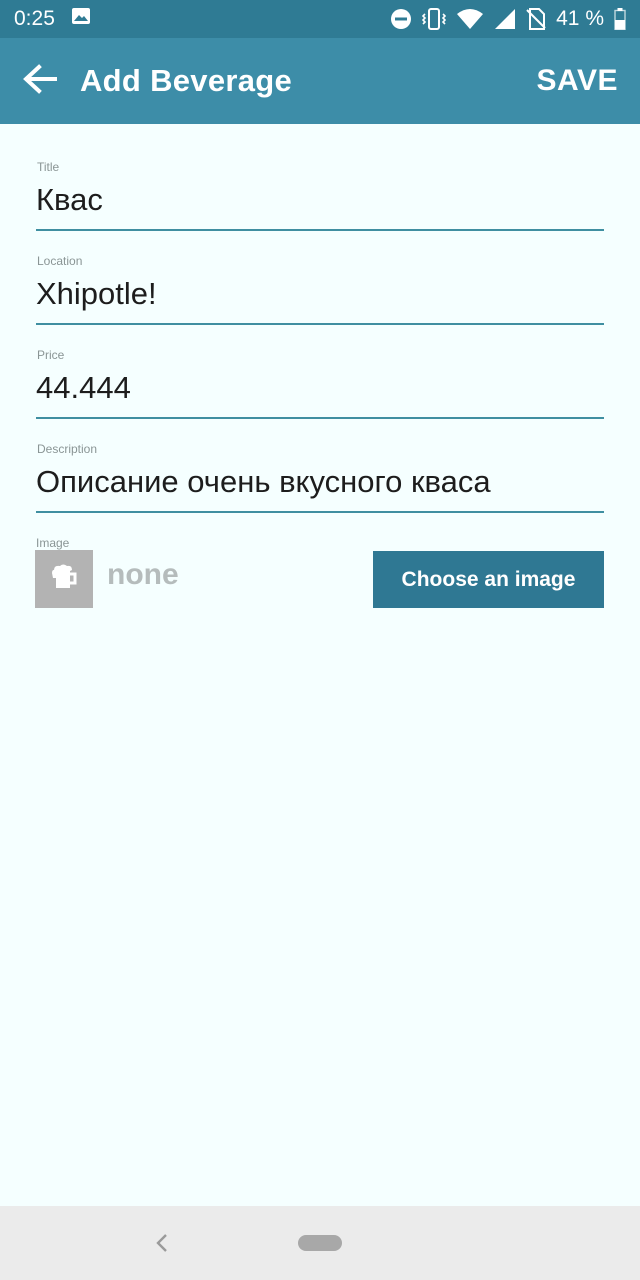  What do you see at coordinates (320, 81) in the screenshot?
I see `app-bar: Add Beverage SAVE` at bounding box center [320, 81].